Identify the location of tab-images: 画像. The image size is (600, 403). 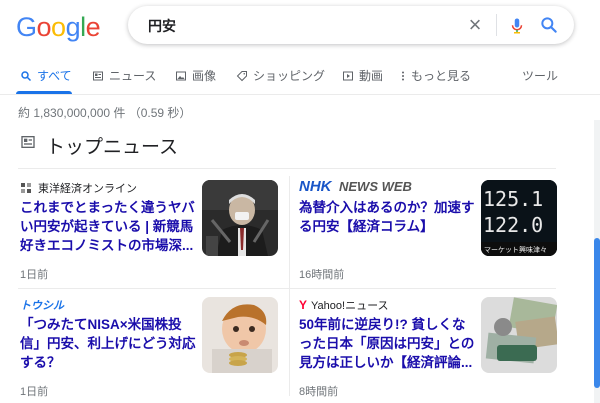
(195, 75).